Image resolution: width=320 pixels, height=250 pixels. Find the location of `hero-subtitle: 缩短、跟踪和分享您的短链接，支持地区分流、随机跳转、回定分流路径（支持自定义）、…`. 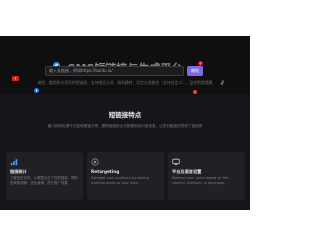

hero-subtitle: 缩短、跟踪和分享您的短链接，支持地区分流、随机跳转、回定分流路径（支持自定义）、… is located at coordinates (125, 82).